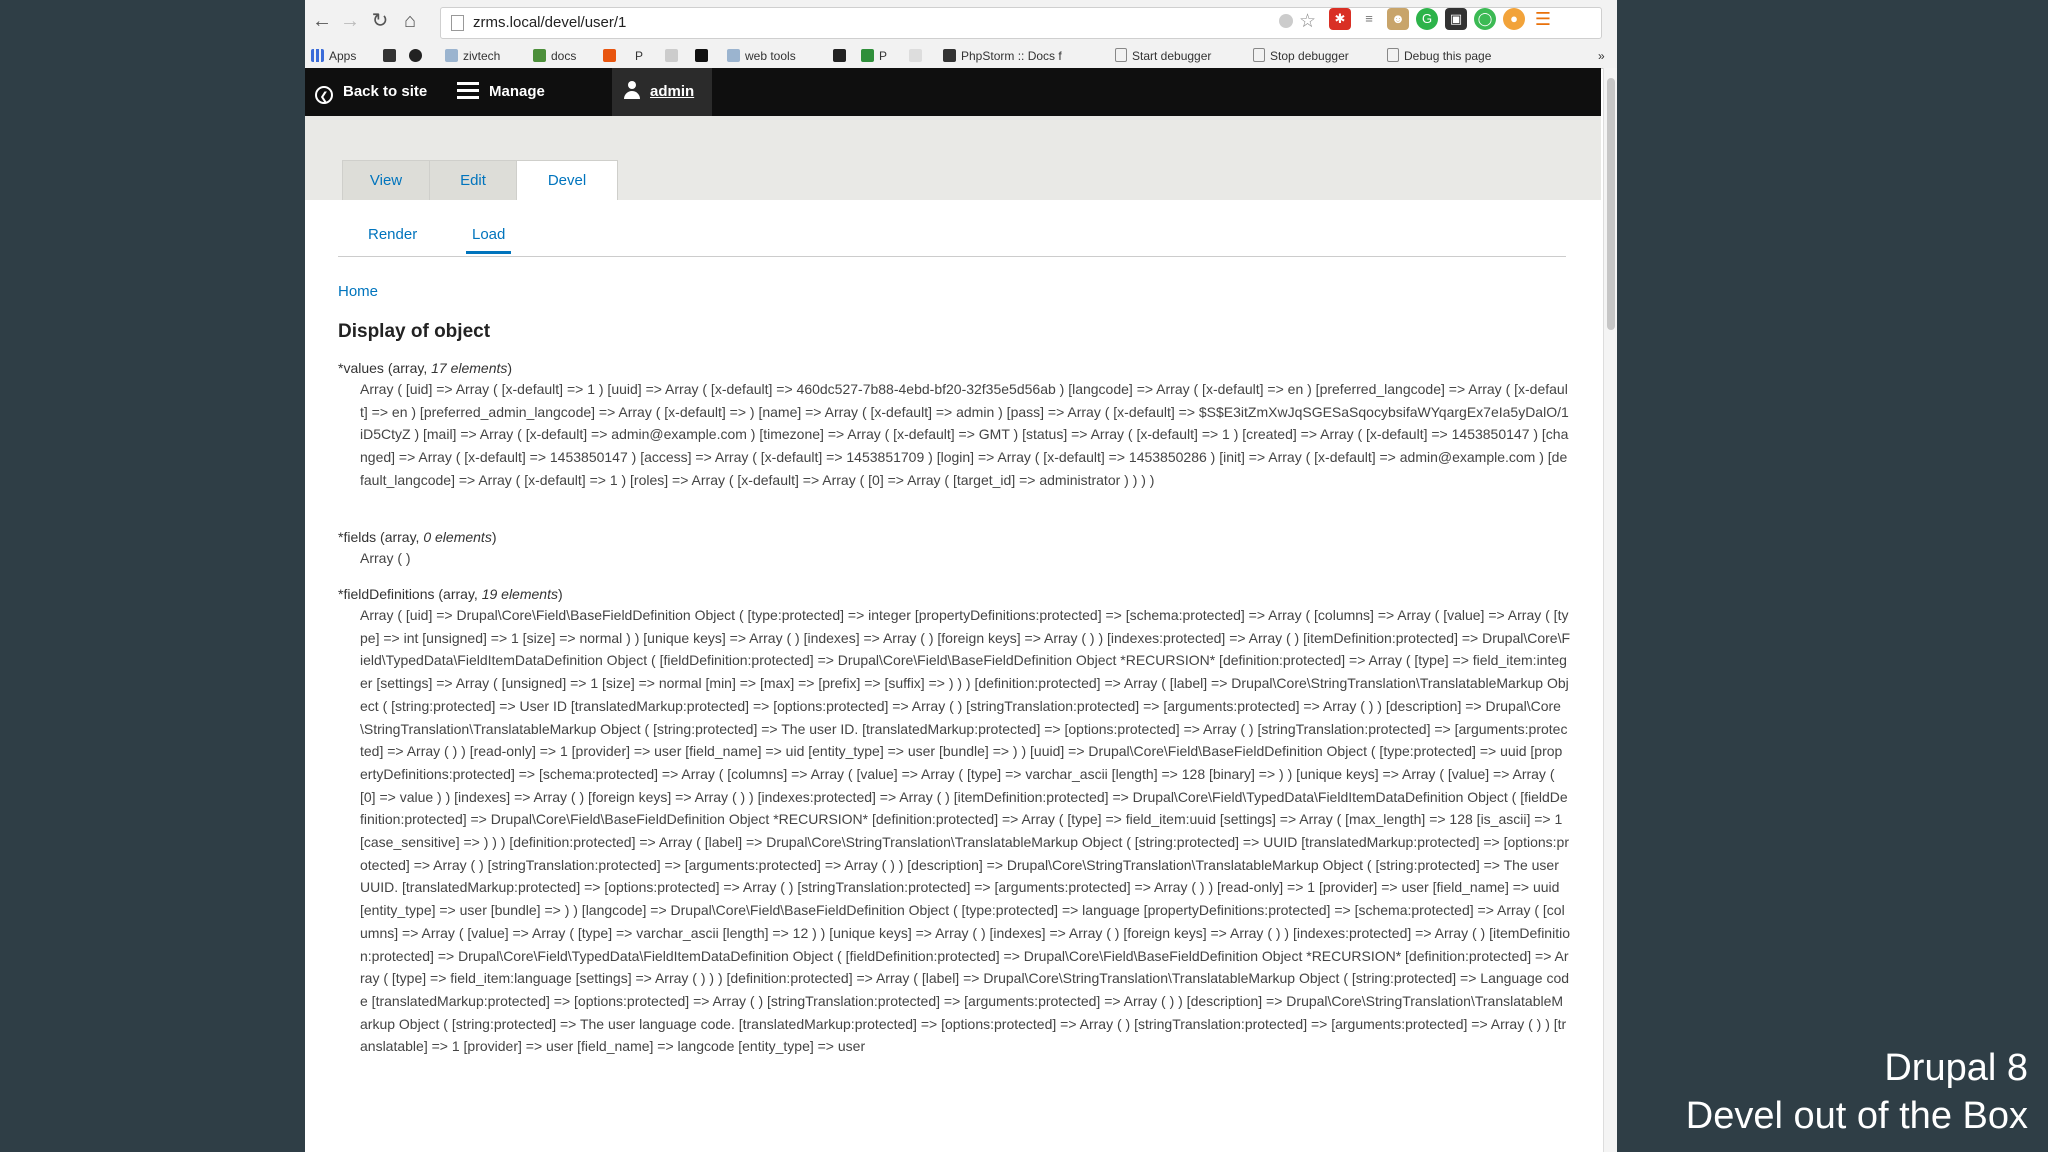 The image size is (2048, 1152). What do you see at coordinates (1611, 204) in the screenshot?
I see `scrollbar-thumb` at bounding box center [1611, 204].